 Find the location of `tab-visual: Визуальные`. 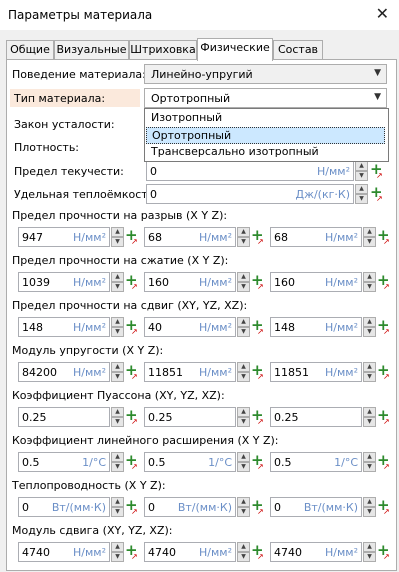

tab-visual: Визуальные is located at coordinates (91, 50).